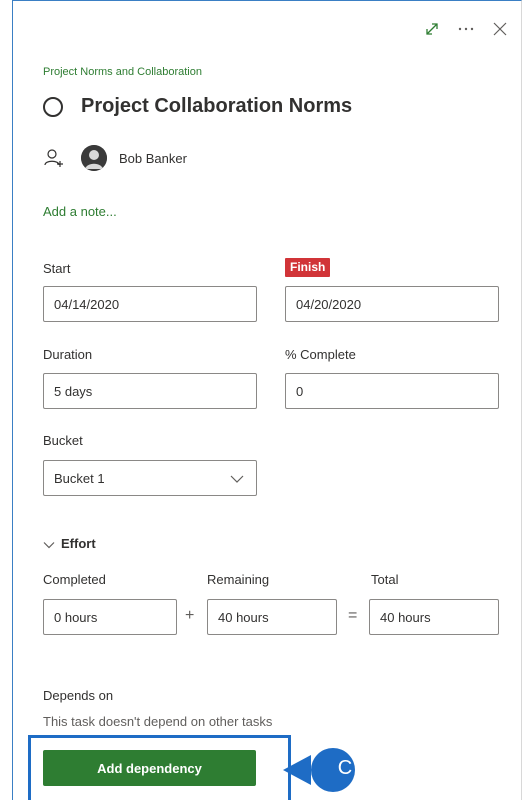 The image size is (522, 800). Describe the element at coordinates (392, 391) in the screenshot. I see `percent-complete-input: 0` at that location.